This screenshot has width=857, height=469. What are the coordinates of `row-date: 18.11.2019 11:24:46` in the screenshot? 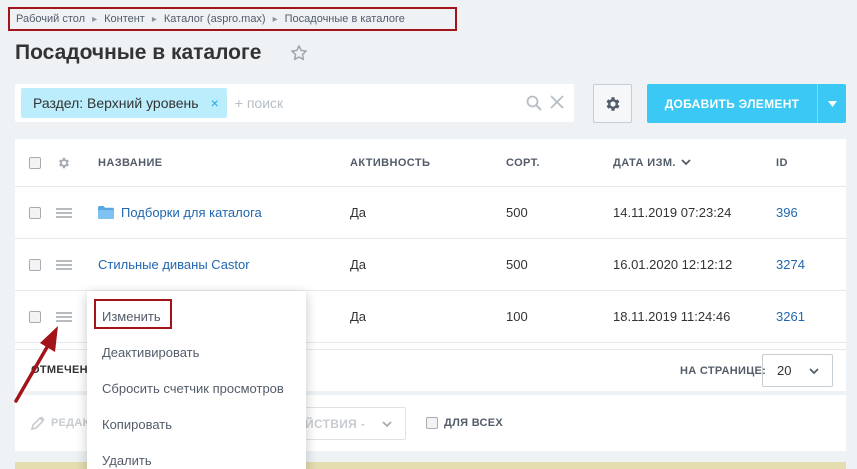 It's located at (672, 316).